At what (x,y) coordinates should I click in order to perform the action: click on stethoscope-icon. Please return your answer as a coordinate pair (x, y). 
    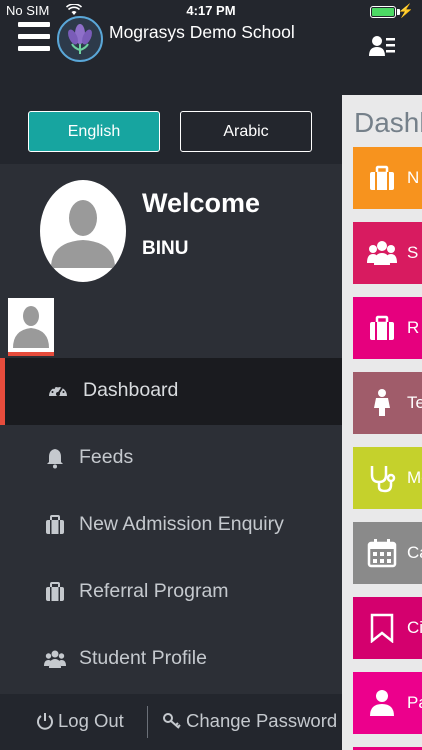
    Looking at the image, I should click on (383, 479).